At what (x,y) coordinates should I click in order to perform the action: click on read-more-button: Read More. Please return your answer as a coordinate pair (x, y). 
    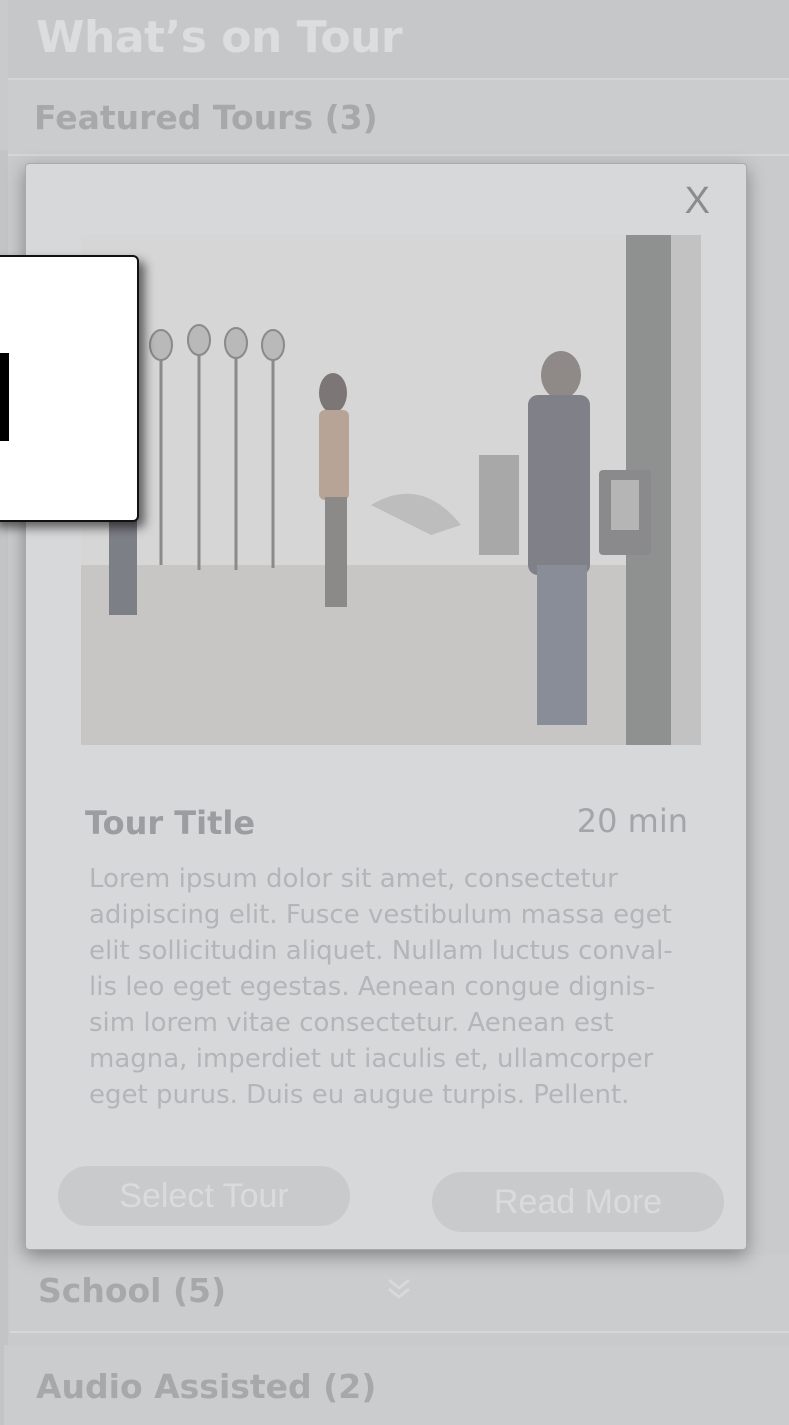
    Looking at the image, I should click on (578, 1202).